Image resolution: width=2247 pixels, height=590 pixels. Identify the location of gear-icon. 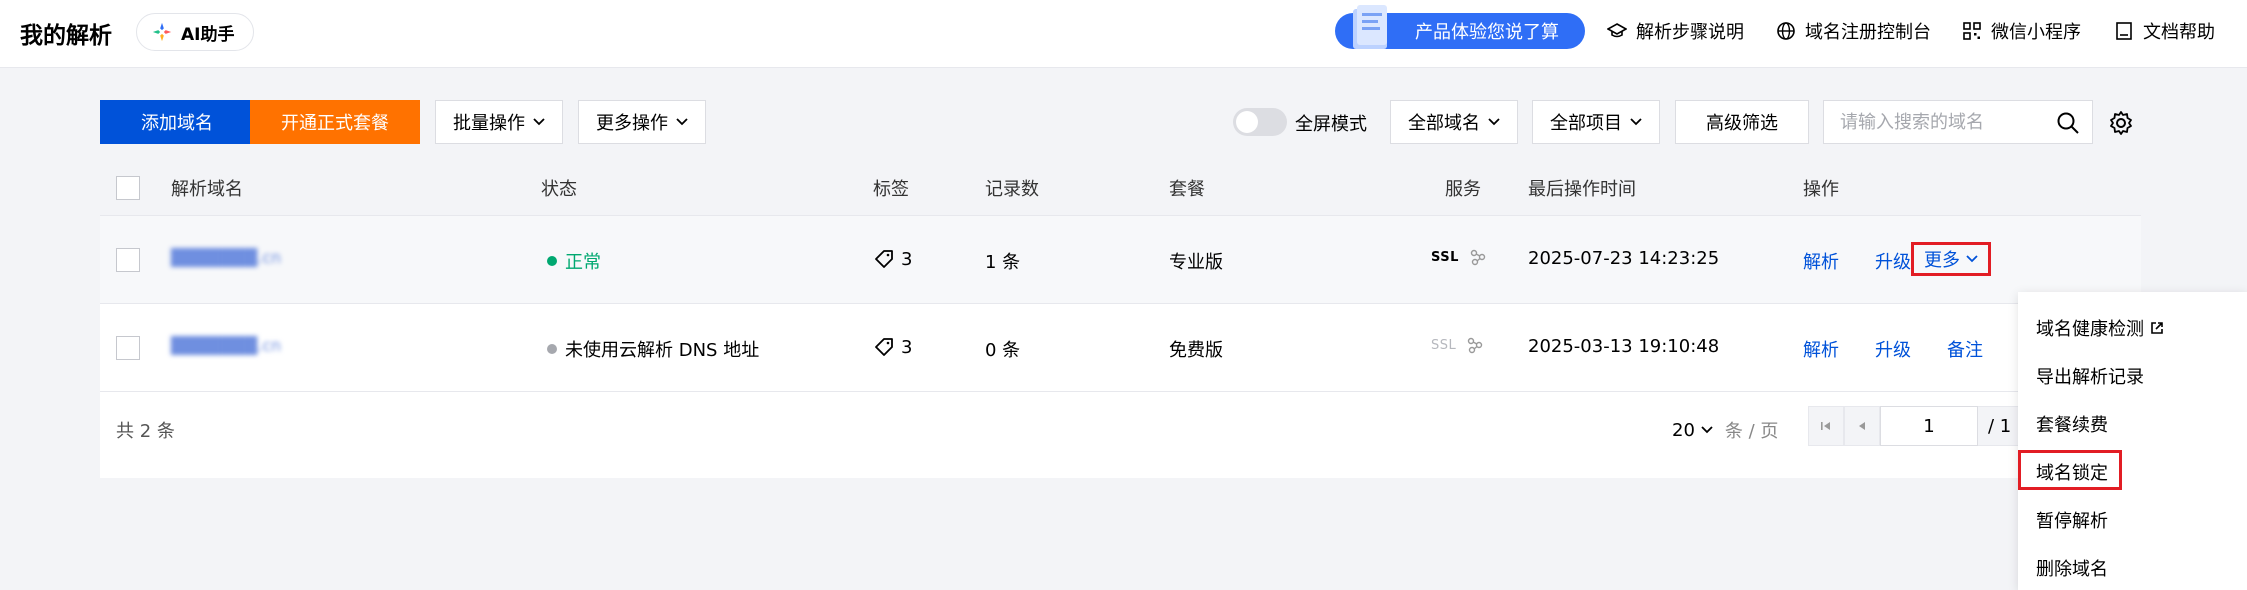
(2121, 123).